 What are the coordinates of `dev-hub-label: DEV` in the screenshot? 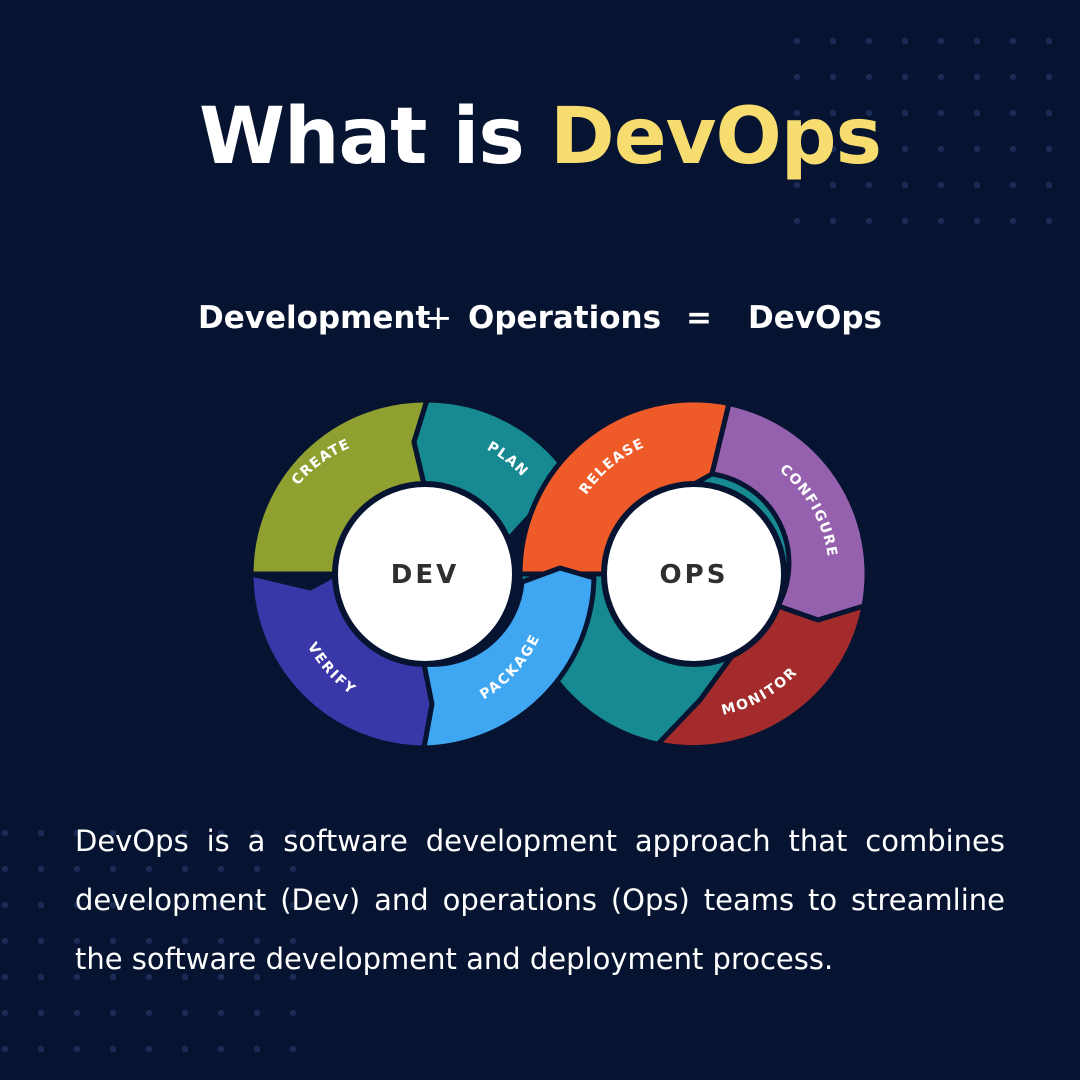 It's located at (425, 575).